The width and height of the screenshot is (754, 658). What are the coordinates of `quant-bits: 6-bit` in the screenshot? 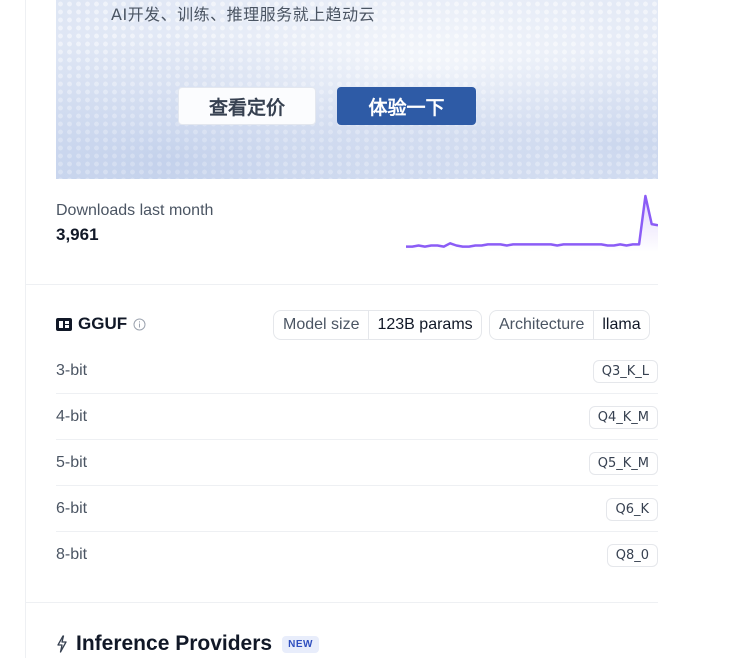 It's located at (72, 508).